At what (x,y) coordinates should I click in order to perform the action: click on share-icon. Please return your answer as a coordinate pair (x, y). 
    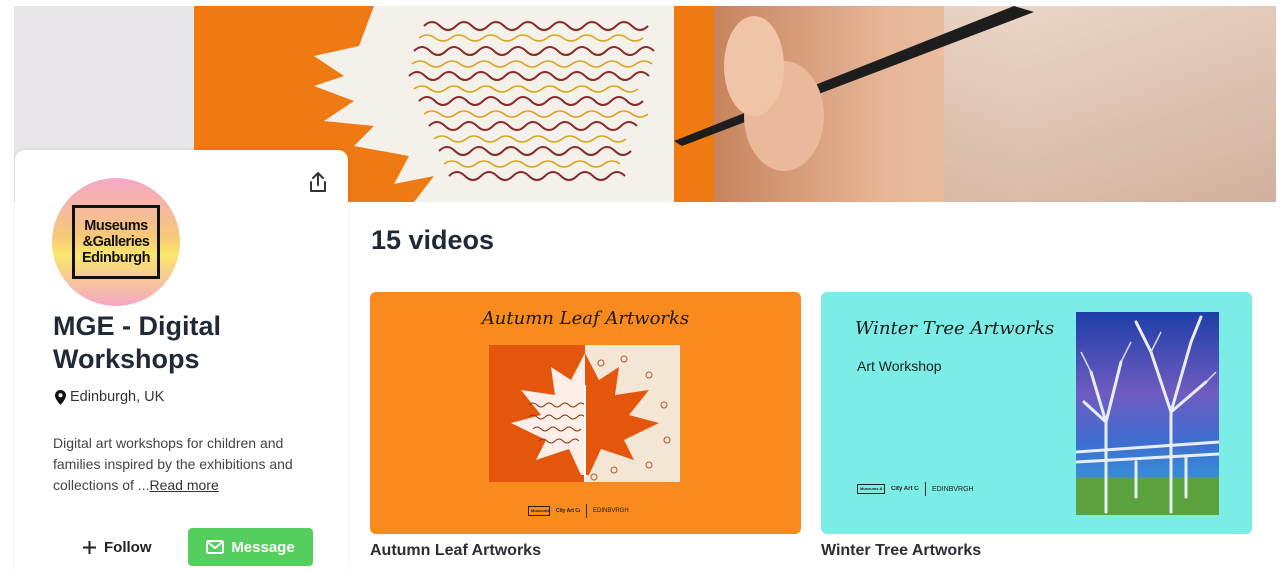
    Looking at the image, I should click on (318, 182).